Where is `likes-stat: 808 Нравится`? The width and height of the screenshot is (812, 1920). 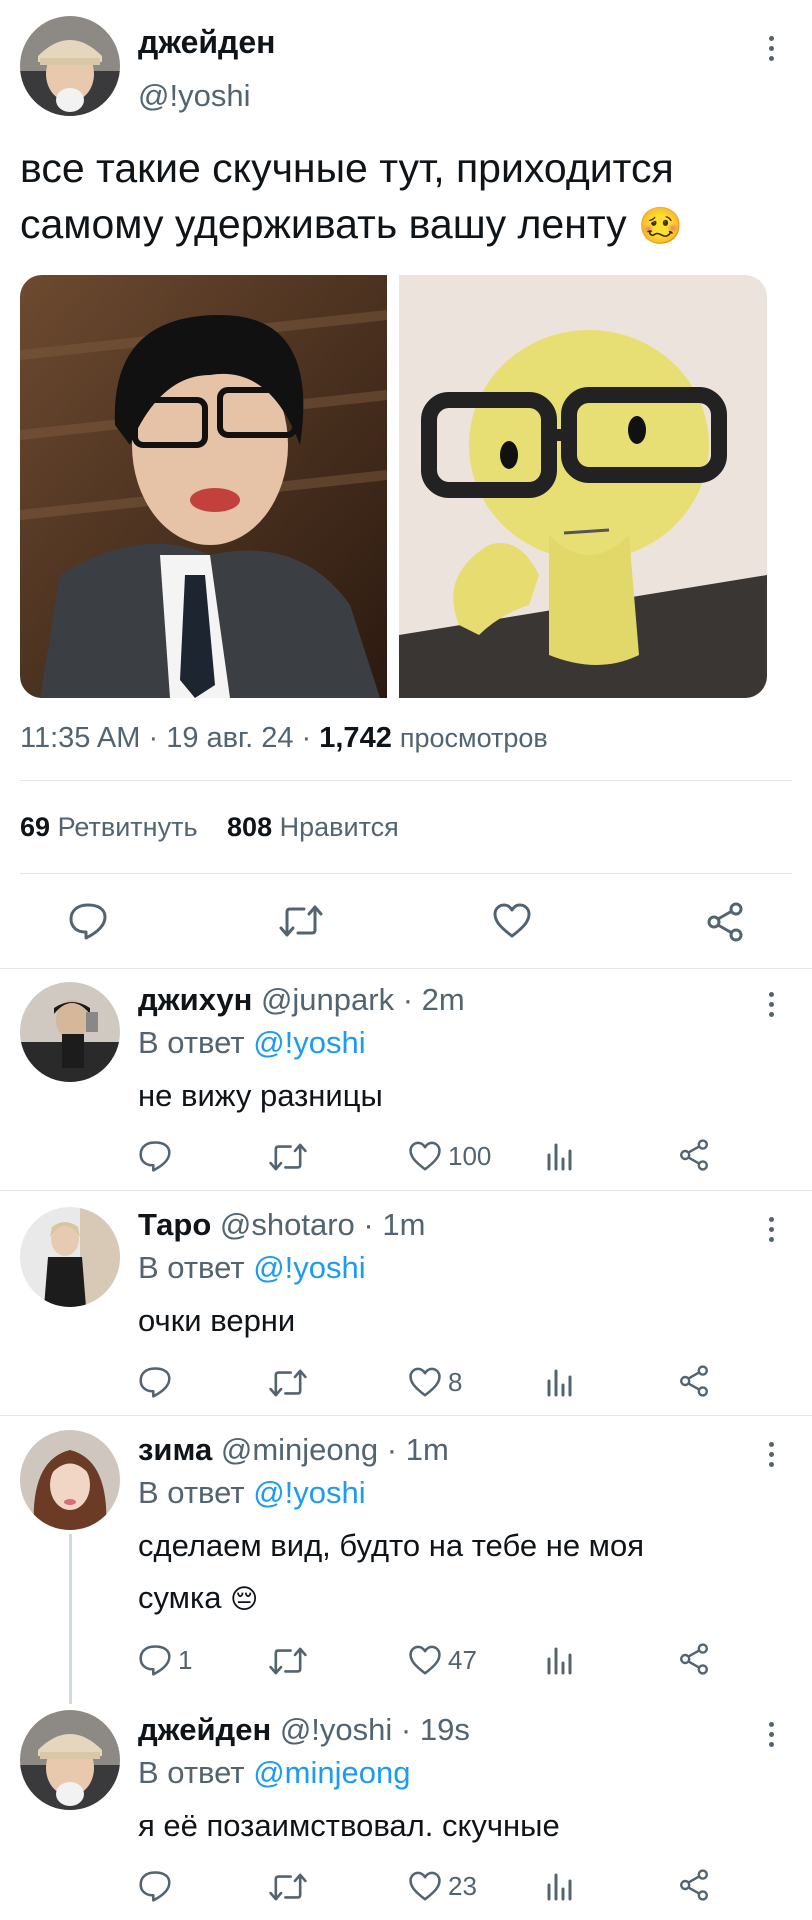 likes-stat: 808 Нравится is located at coordinates (313, 827).